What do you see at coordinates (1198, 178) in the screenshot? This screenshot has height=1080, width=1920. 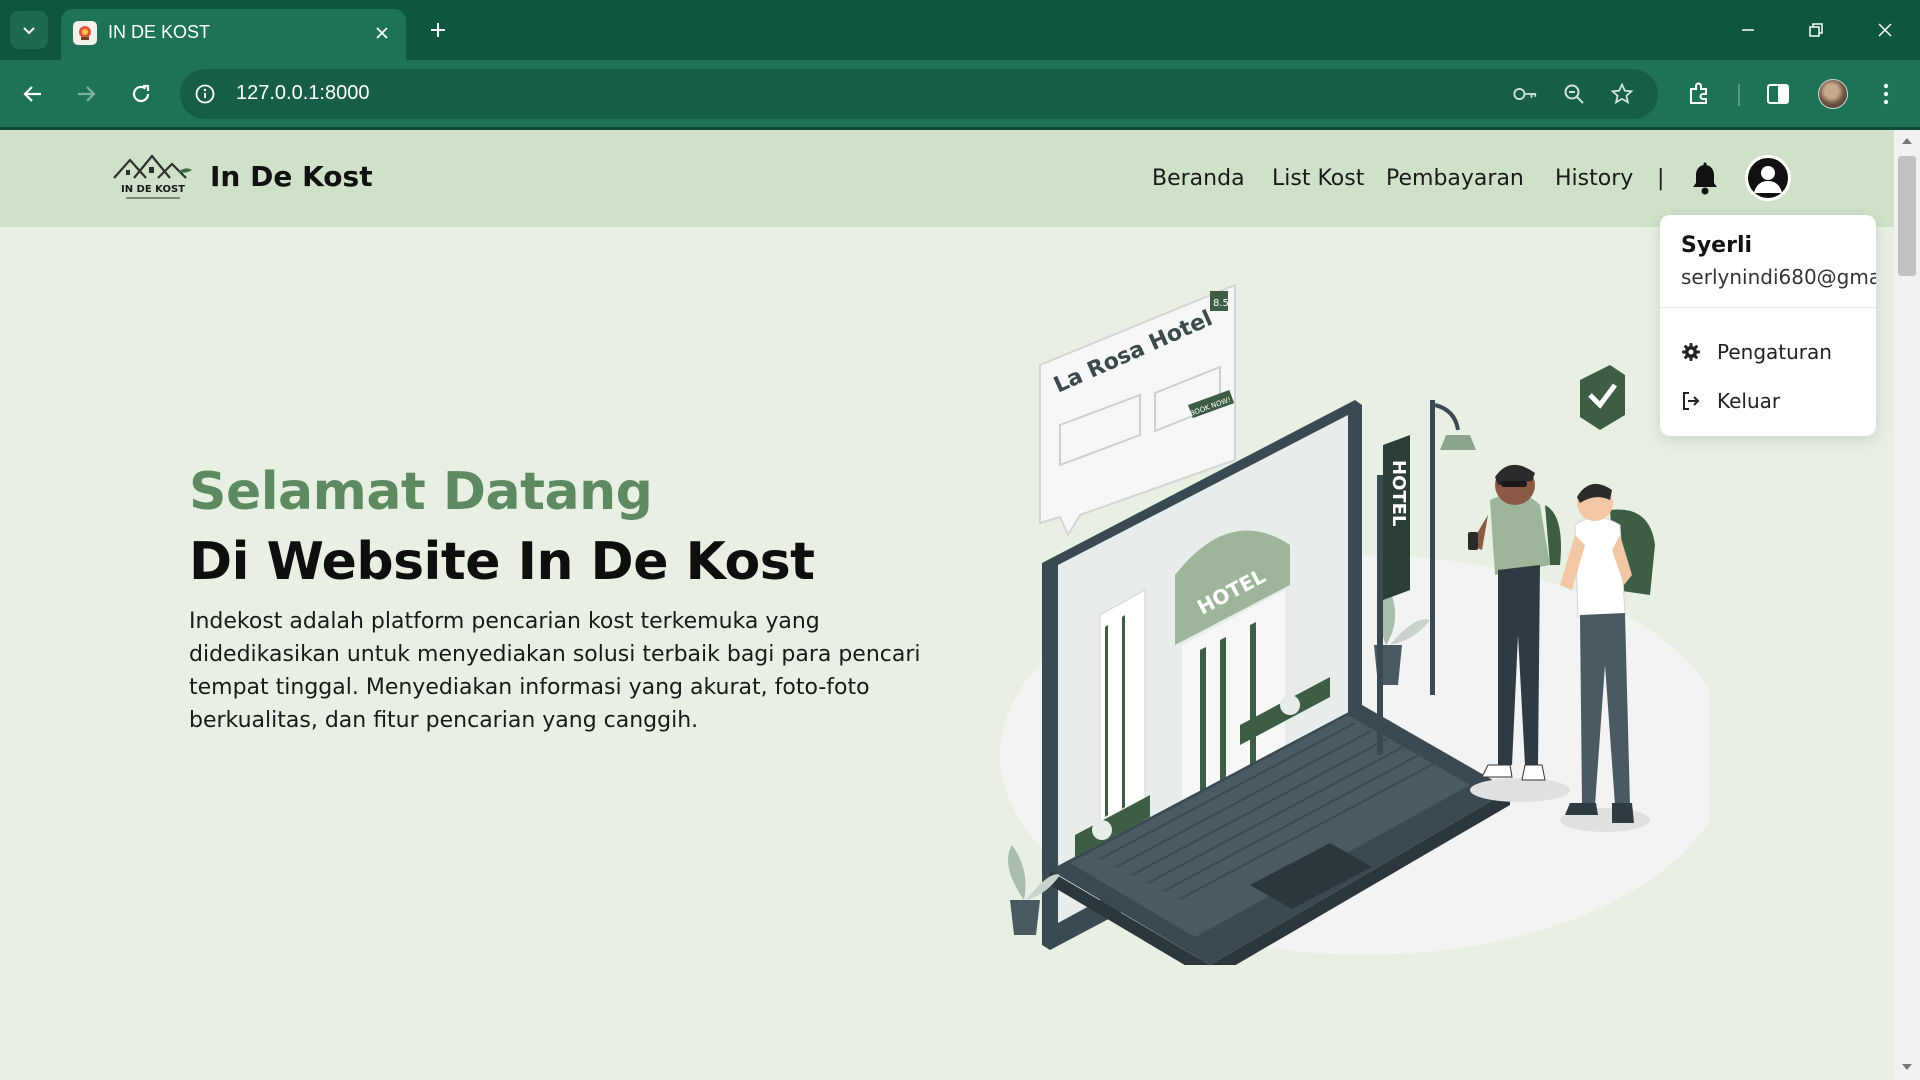 I see `nav-link-beranda: Beranda` at bounding box center [1198, 178].